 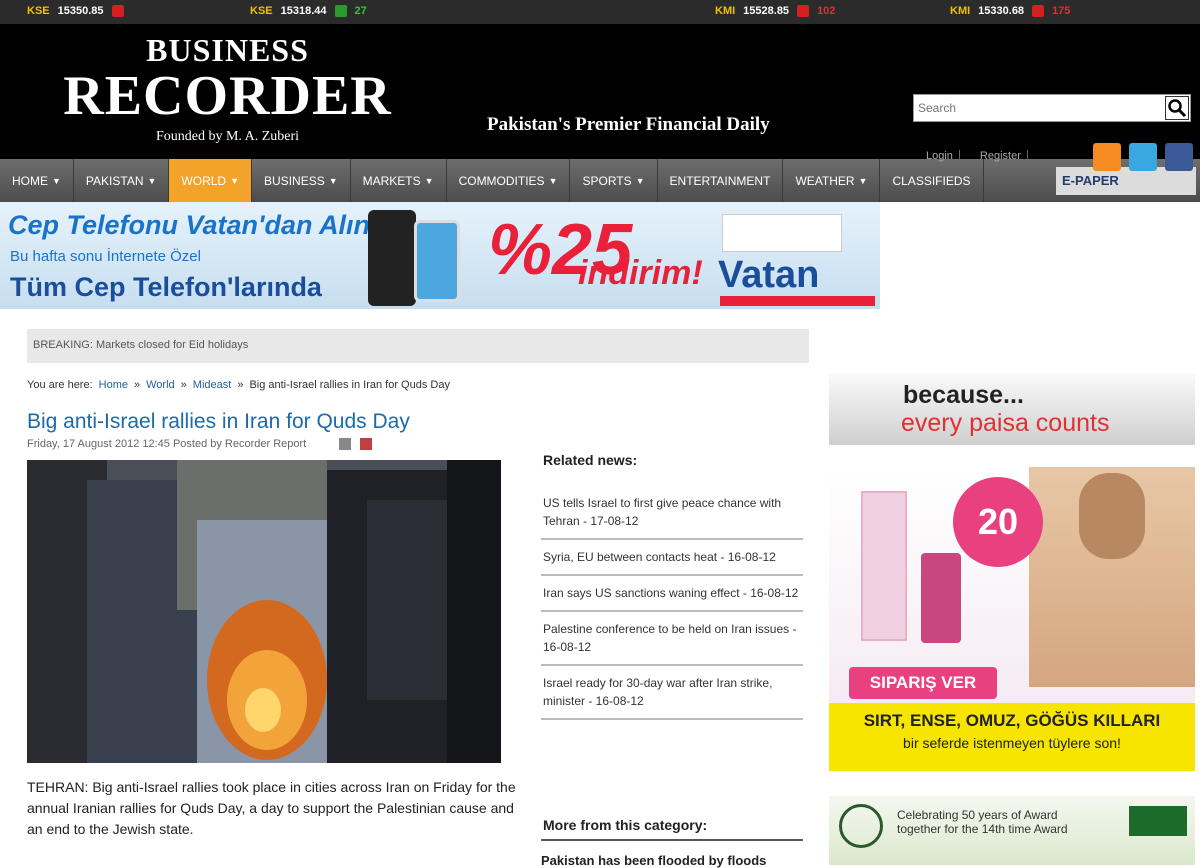 What do you see at coordinates (172, 345) in the screenshot?
I see `breaking-text: Markets closed for Eid holidays` at bounding box center [172, 345].